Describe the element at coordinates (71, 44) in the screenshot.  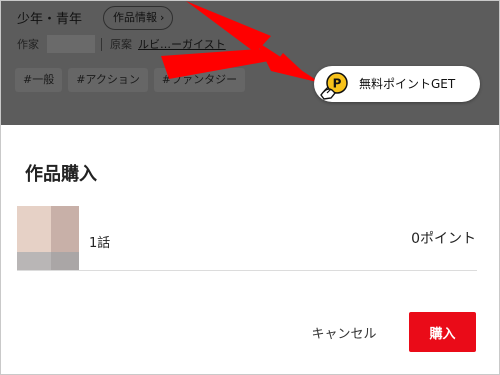
I see `author-name-blurred` at that location.